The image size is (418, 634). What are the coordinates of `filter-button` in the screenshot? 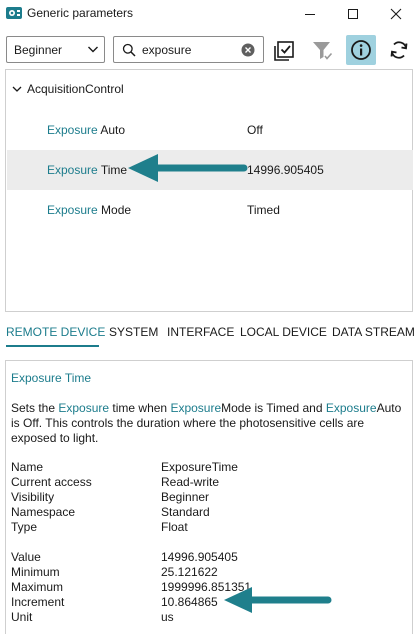 It's located at (322, 50).